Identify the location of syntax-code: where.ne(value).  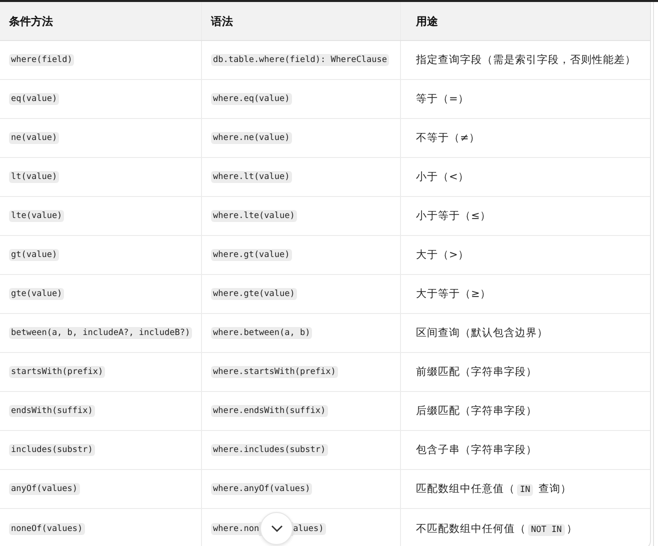
(251, 138).